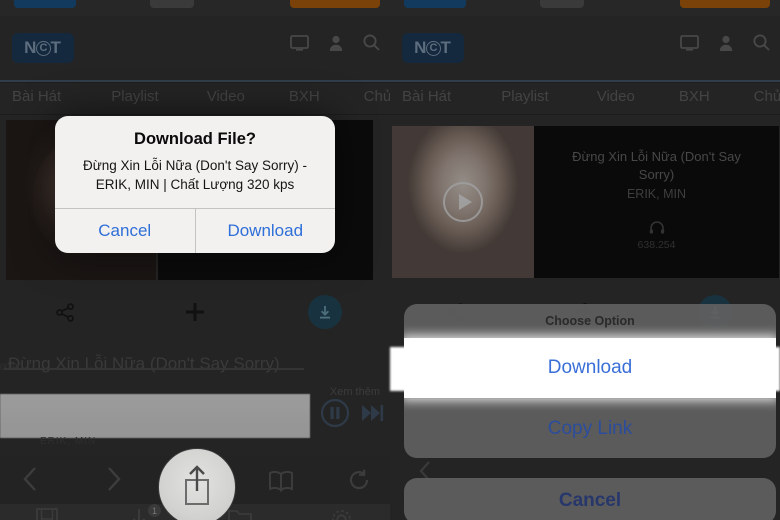  I want to click on top-partial-strip, so click(390, 8).